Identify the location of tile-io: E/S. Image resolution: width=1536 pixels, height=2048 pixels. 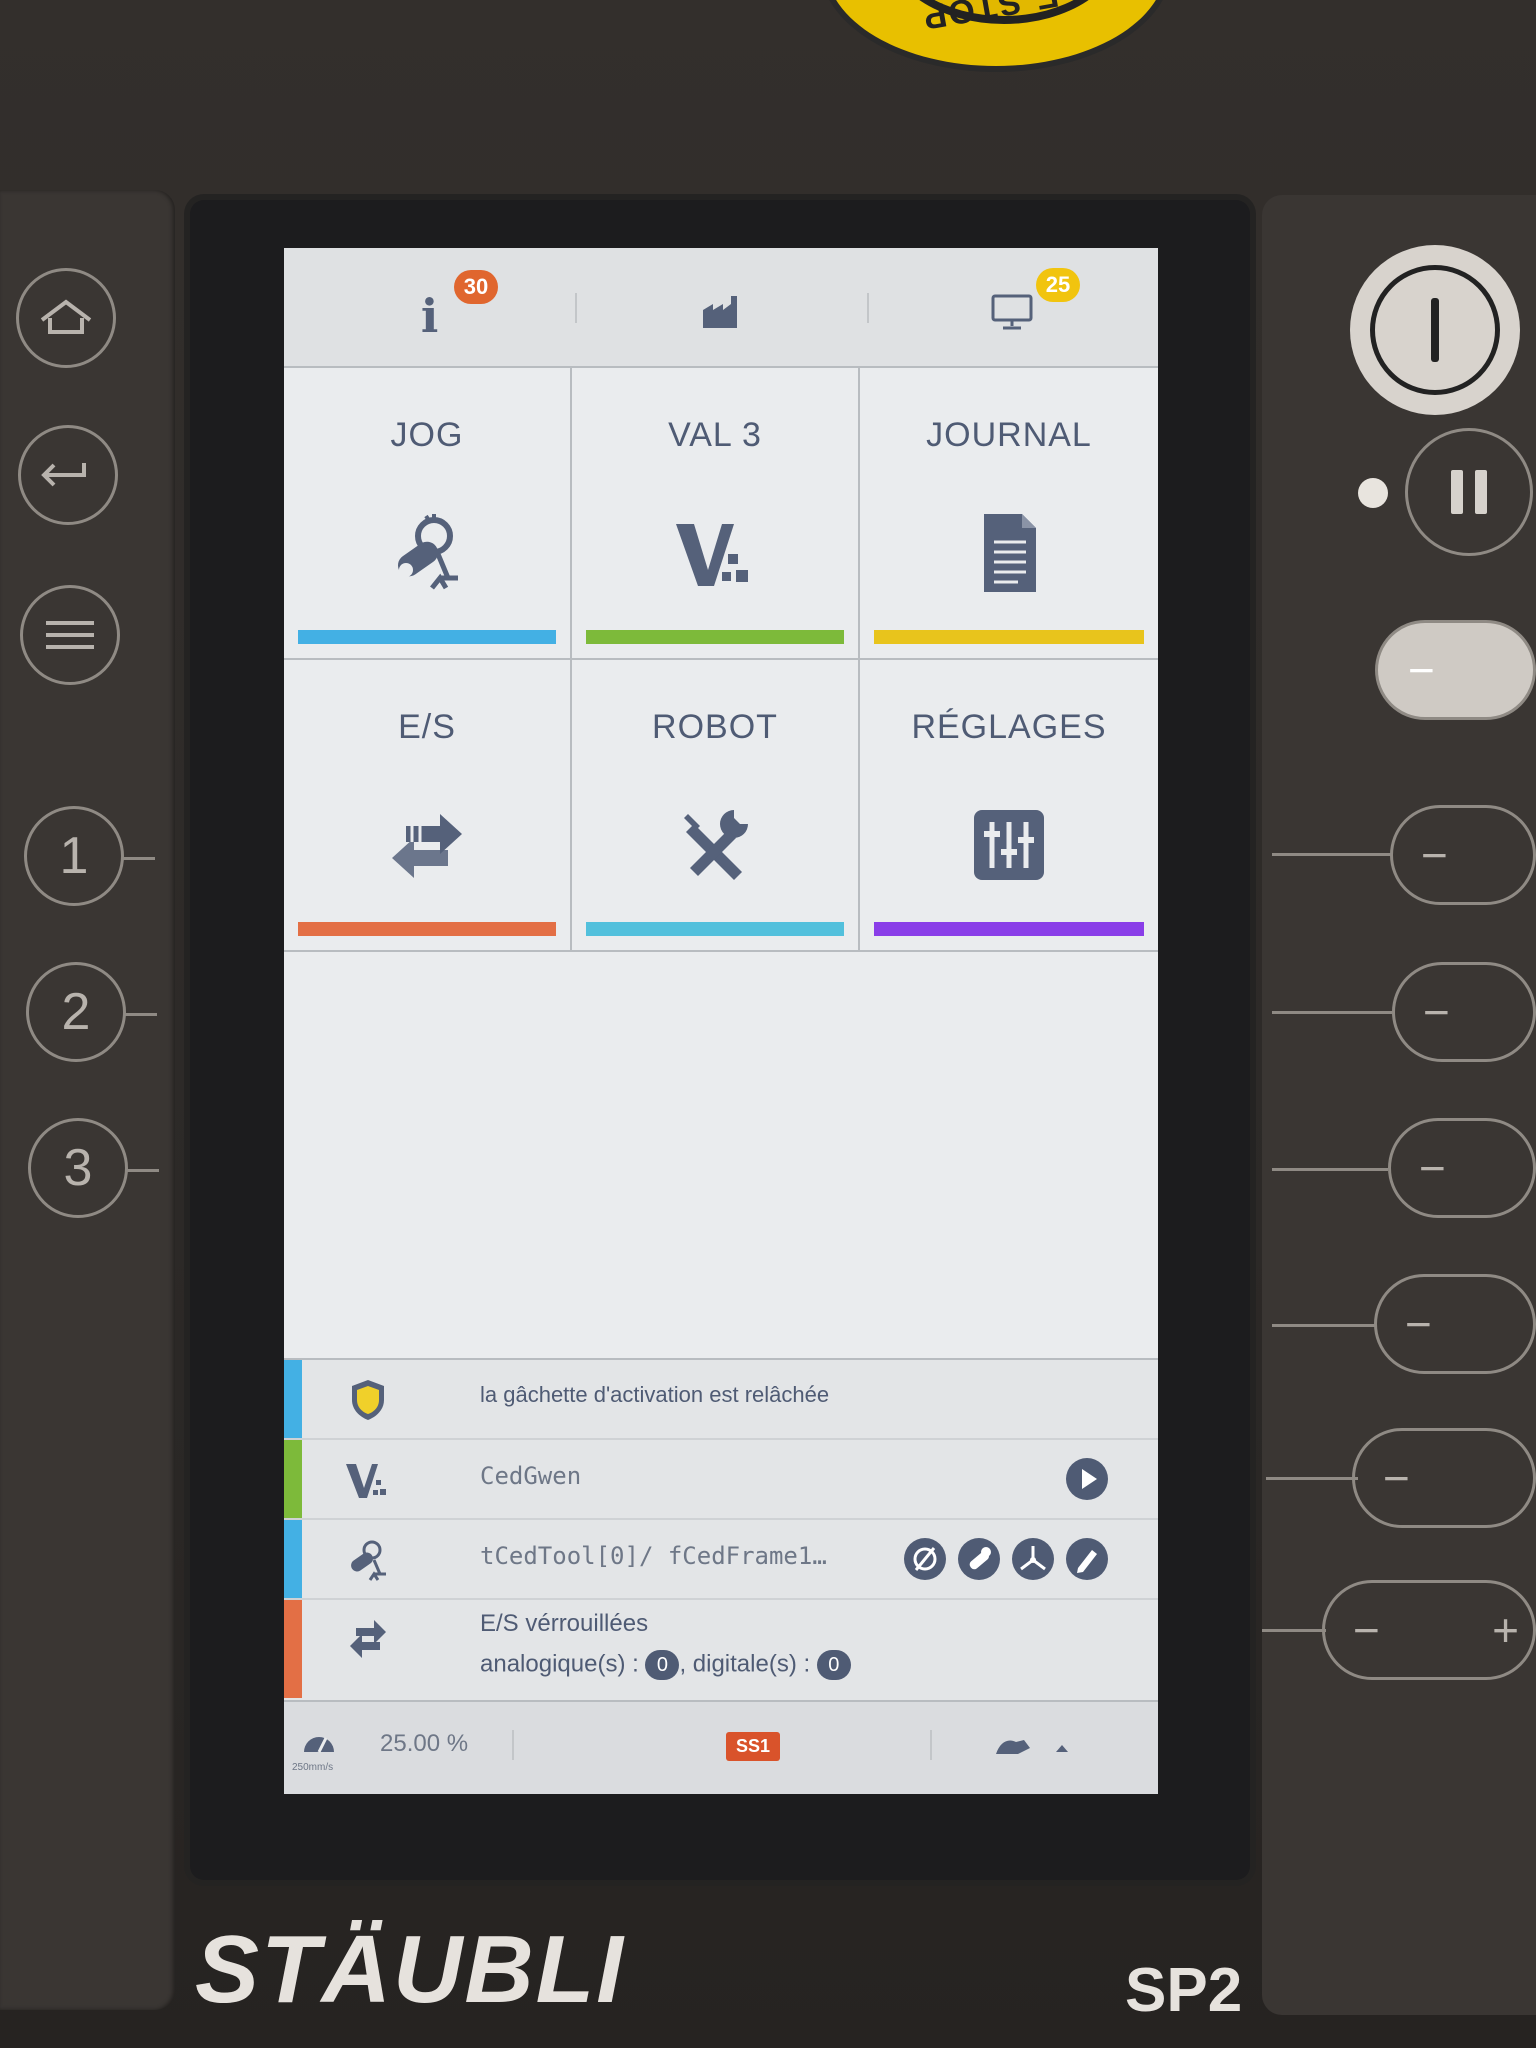
(428, 806).